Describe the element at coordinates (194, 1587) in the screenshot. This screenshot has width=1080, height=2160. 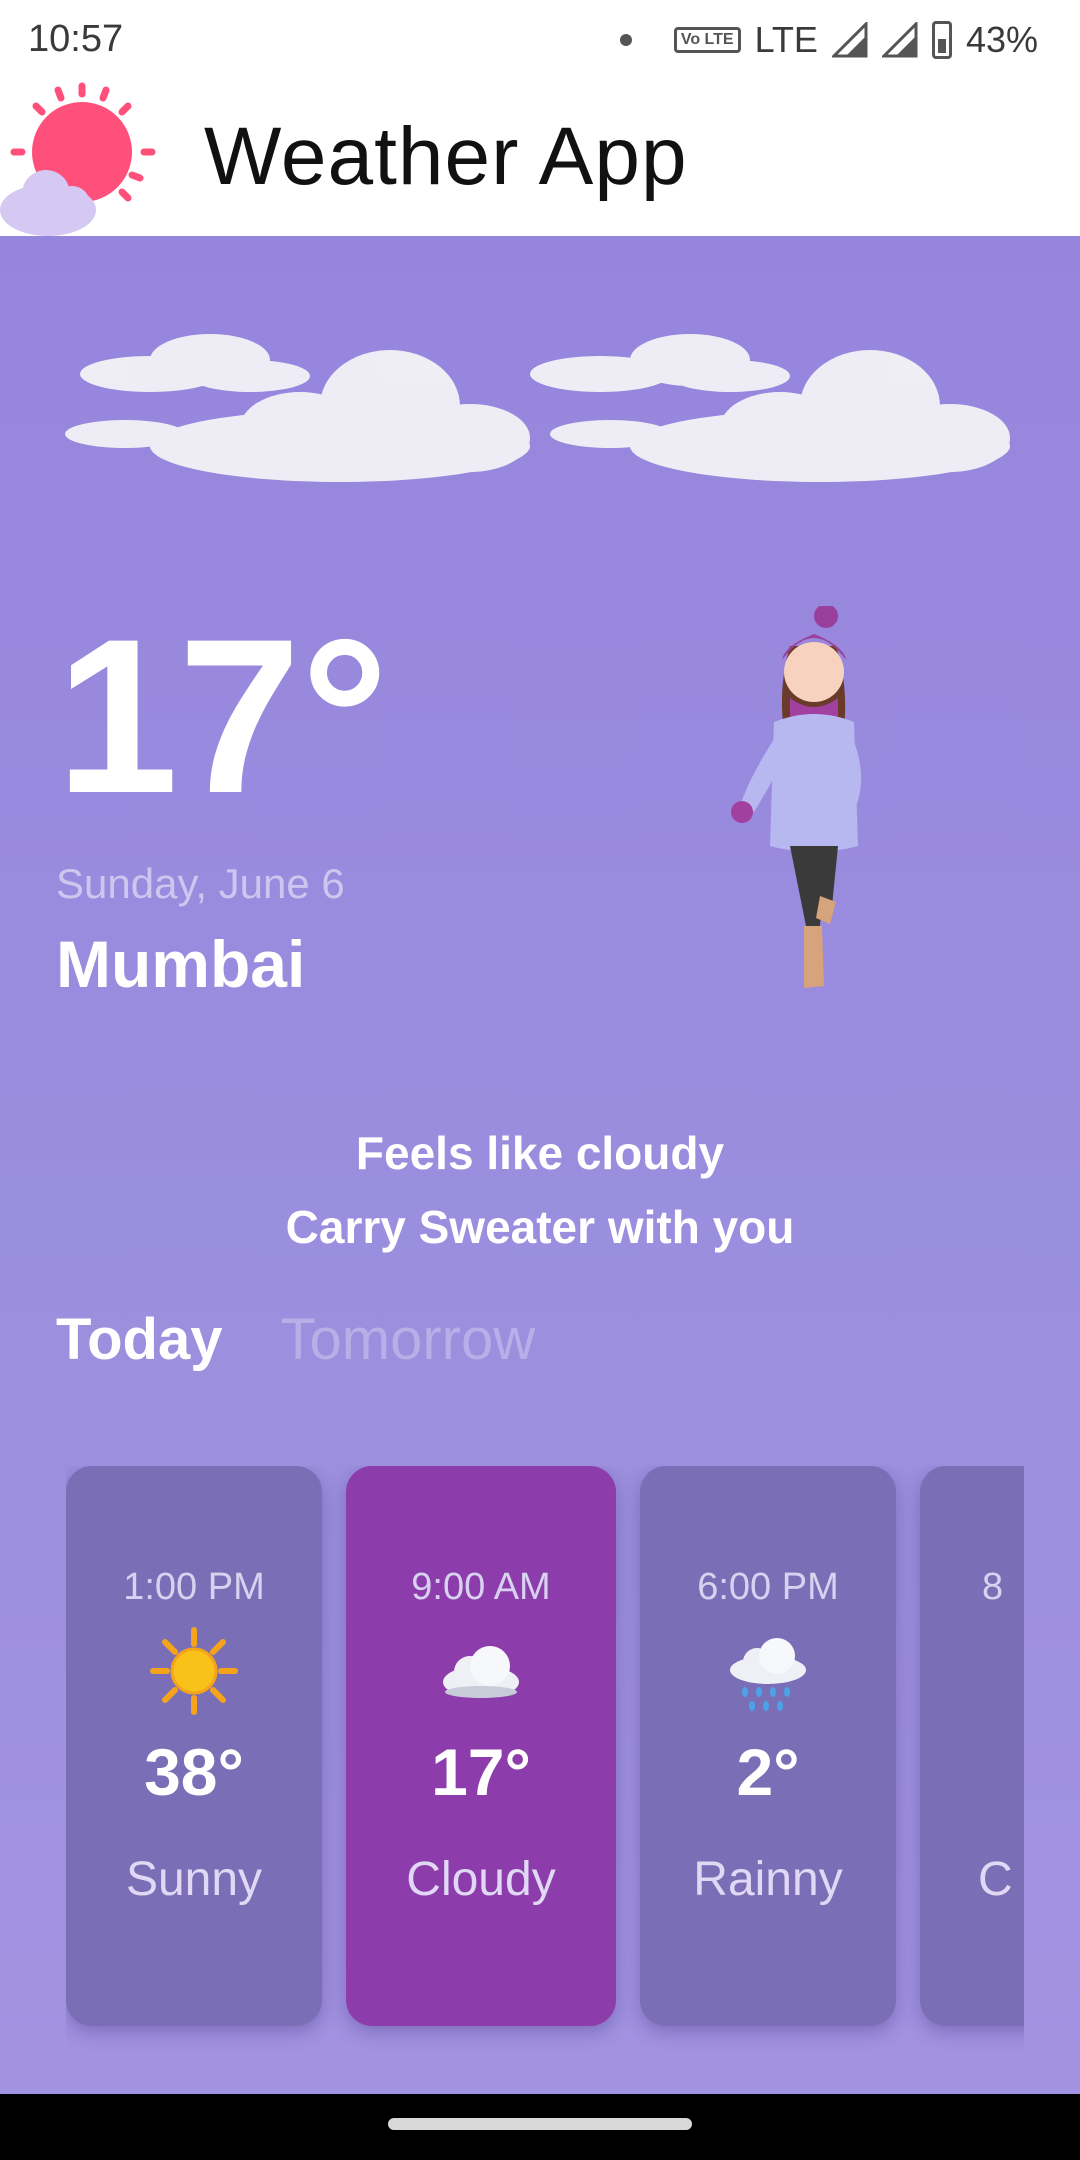
I see `forecast-time: 1:00 PM` at that location.